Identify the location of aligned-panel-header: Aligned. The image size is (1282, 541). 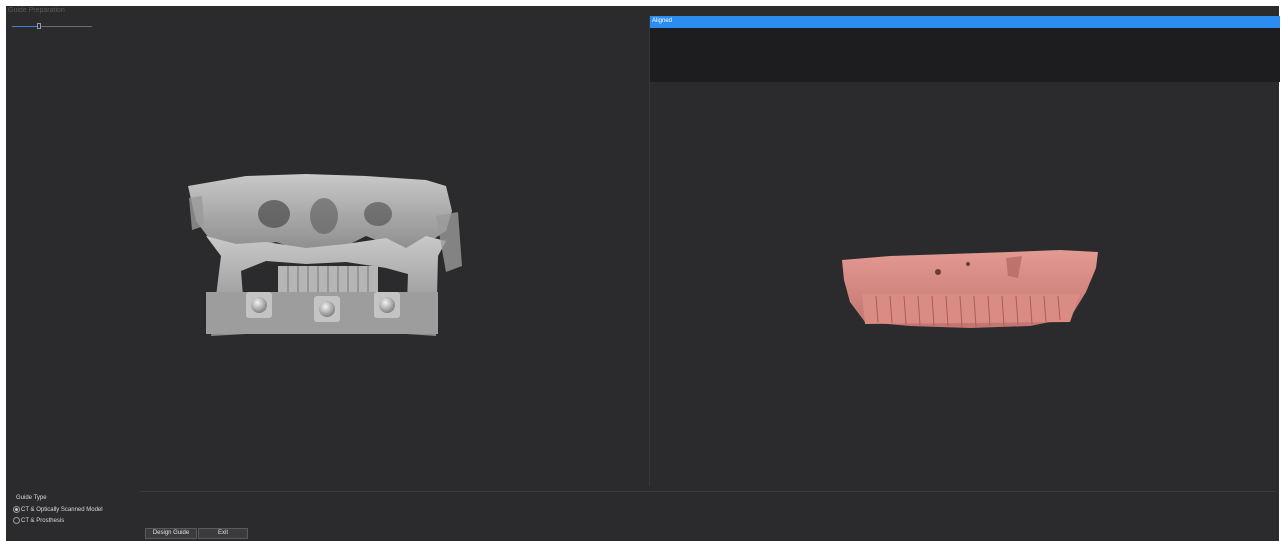
(965, 22).